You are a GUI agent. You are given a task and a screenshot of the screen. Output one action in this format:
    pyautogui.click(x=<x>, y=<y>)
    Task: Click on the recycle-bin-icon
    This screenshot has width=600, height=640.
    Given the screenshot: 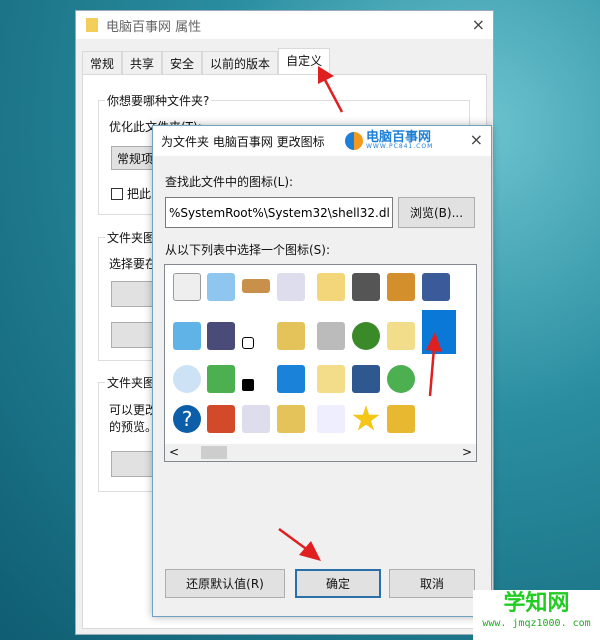 What is the action you would take?
    pyautogui.click(x=256, y=419)
    